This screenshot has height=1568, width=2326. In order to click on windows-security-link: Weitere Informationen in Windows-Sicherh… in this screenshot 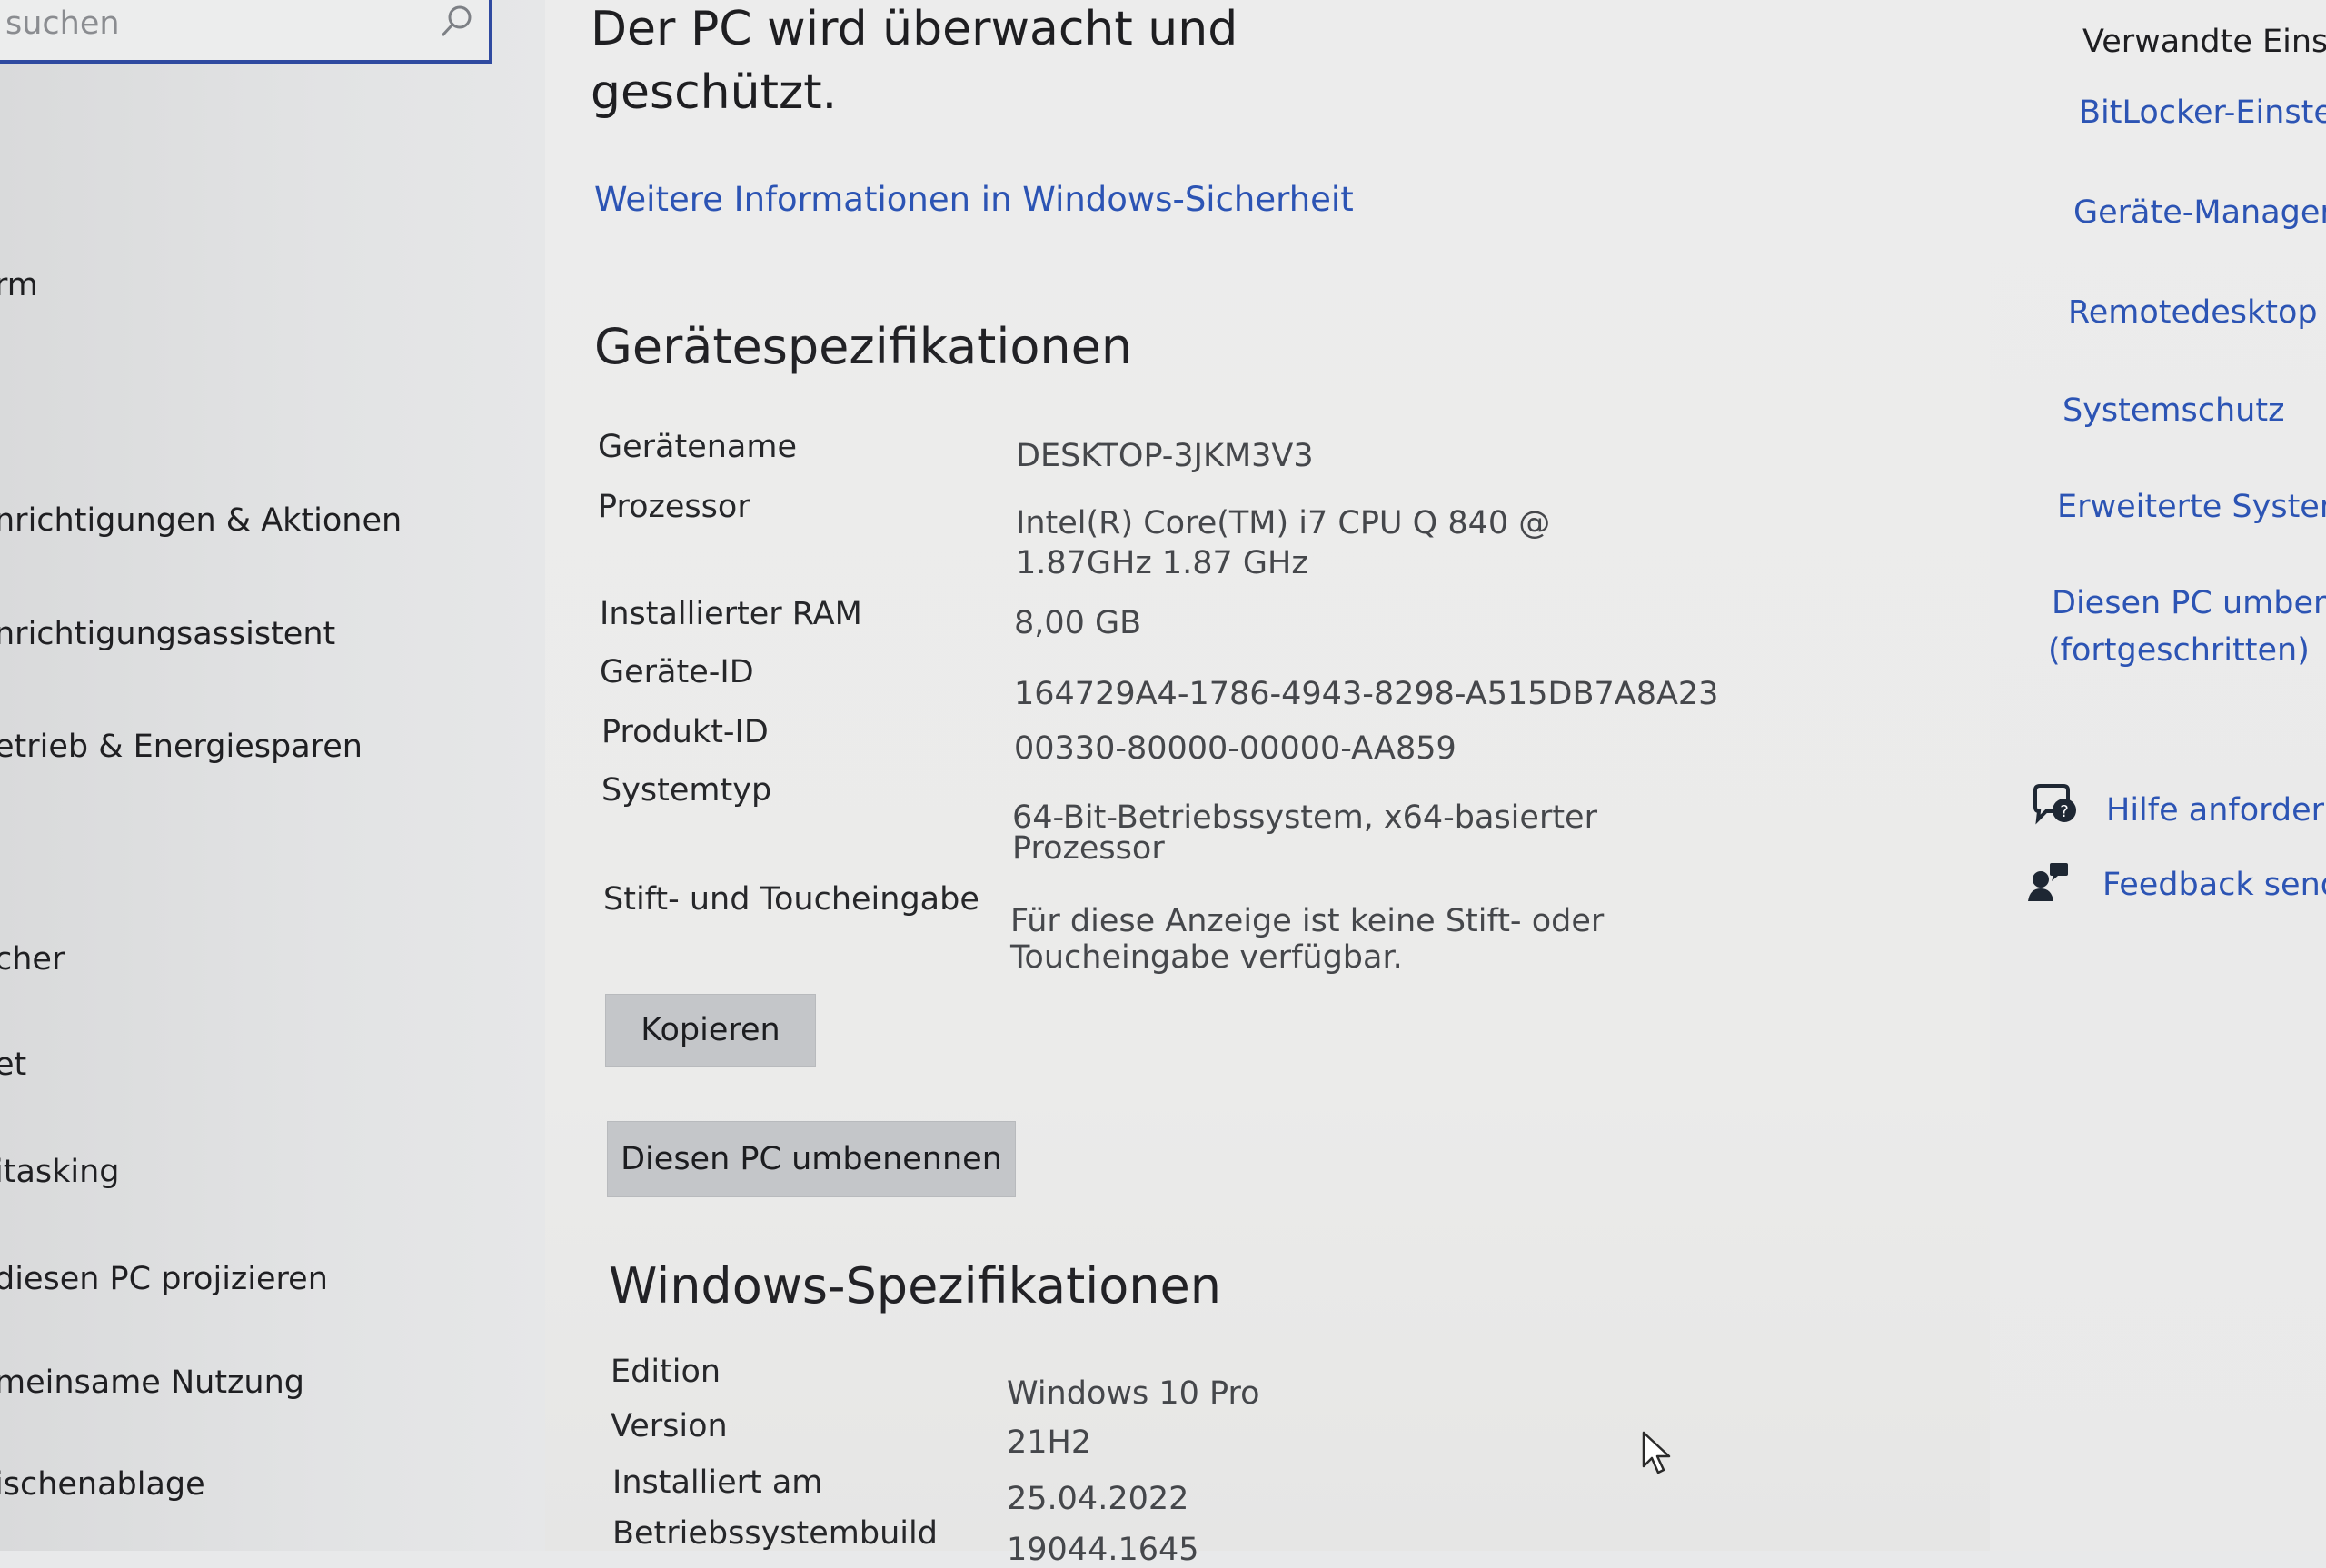, I will do `click(974, 199)`.